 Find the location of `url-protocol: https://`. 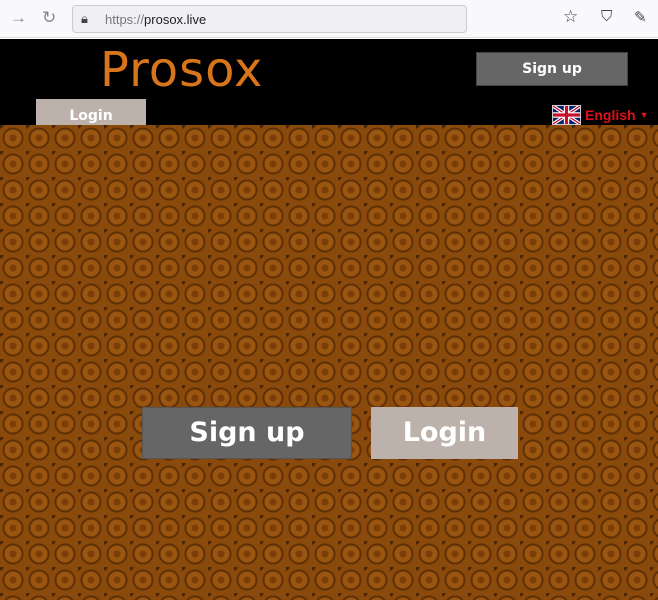

url-protocol: https:// is located at coordinates (125, 19).